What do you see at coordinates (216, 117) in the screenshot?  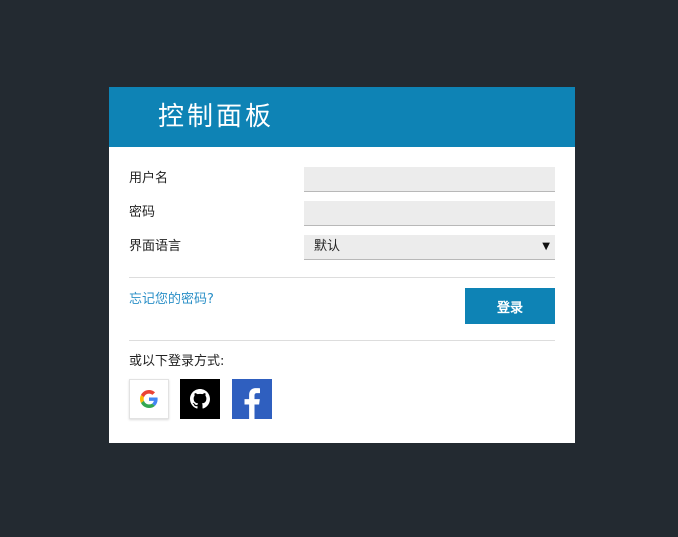 I see `page-title: 控制面板` at bounding box center [216, 117].